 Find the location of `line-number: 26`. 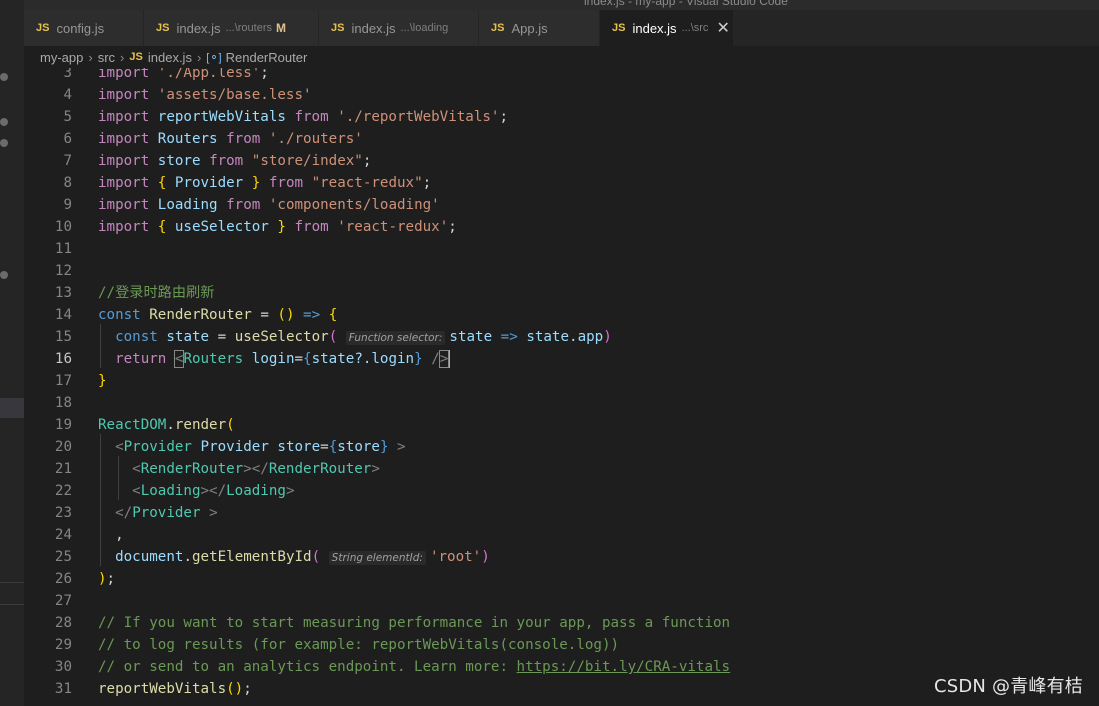

line-number: 26 is located at coordinates (63, 579).